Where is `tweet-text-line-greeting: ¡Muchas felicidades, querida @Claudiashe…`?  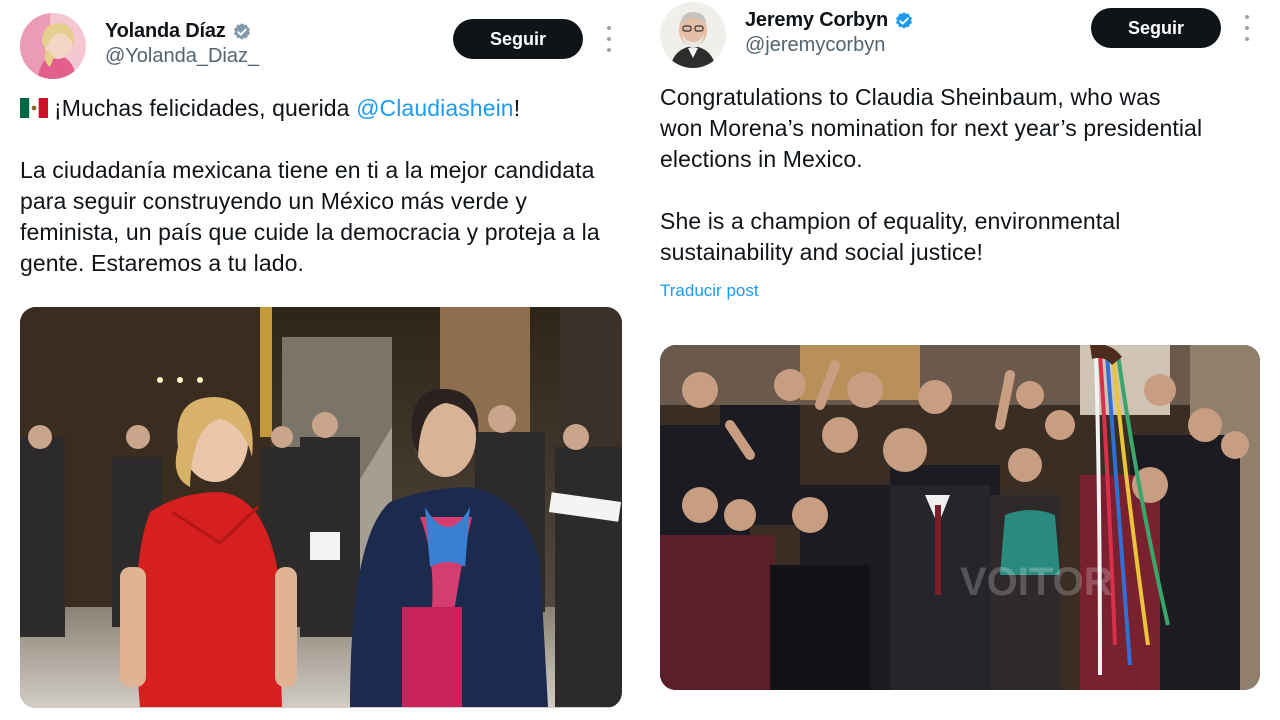
tweet-text-line-greeting: ¡Muchas felicidades, querida @Claudiashe… is located at coordinates (325, 108).